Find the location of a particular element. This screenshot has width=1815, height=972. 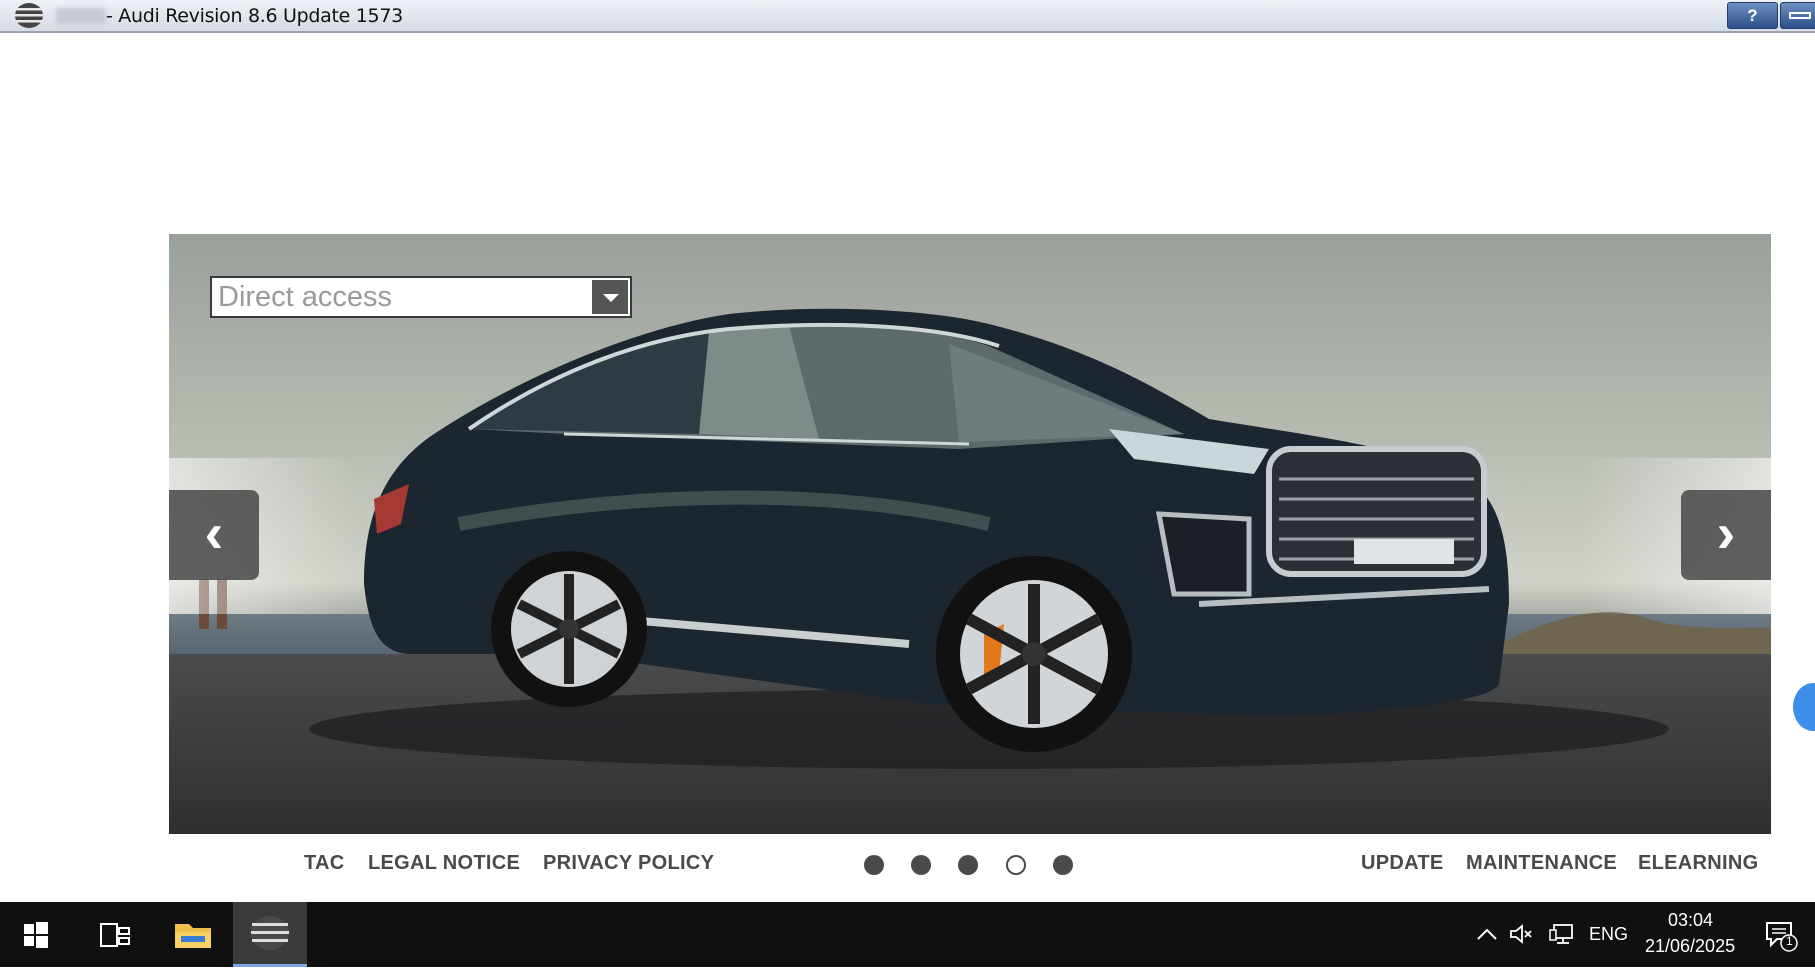

clock-date: 21/06/2025 is located at coordinates (1690, 946).